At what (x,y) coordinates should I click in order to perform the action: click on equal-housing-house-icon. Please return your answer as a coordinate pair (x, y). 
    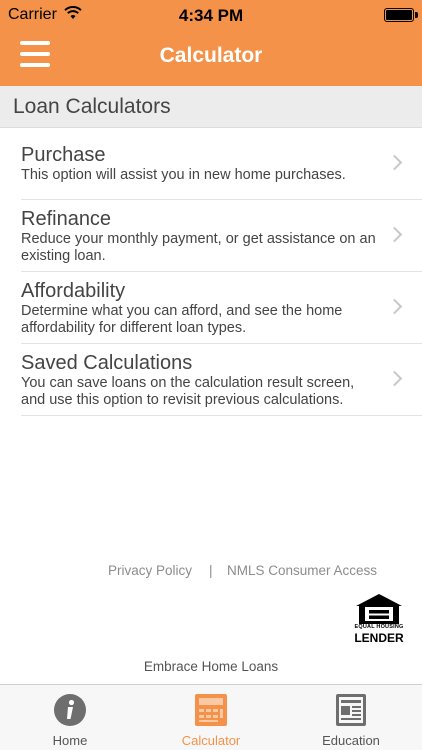
    Looking at the image, I should click on (379, 609).